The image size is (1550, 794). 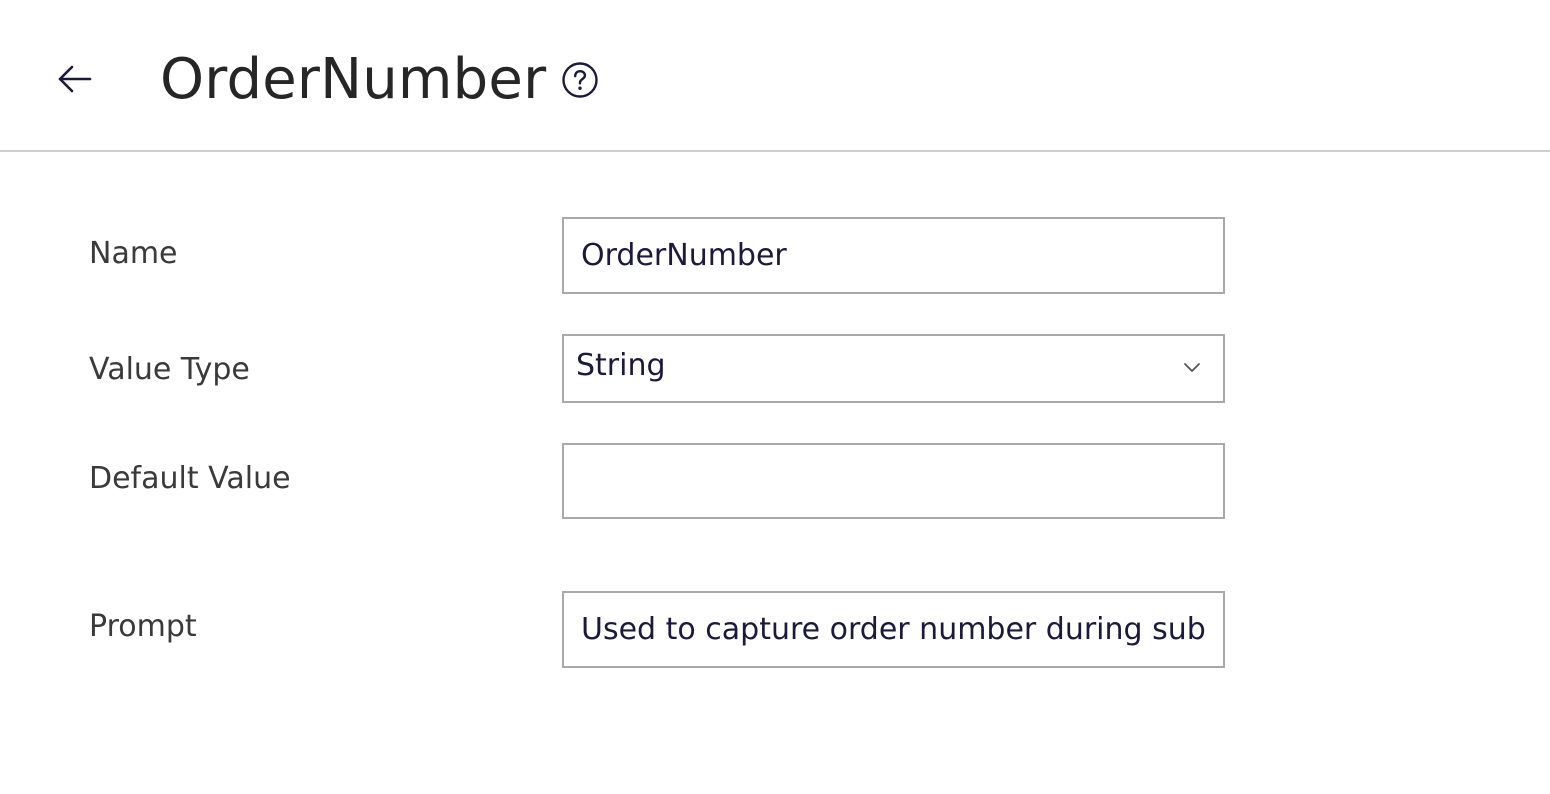 What do you see at coordinates (190, 478) in the screenshot?
I see `default-value-label: Default Value` at bounding box center [190, 478].